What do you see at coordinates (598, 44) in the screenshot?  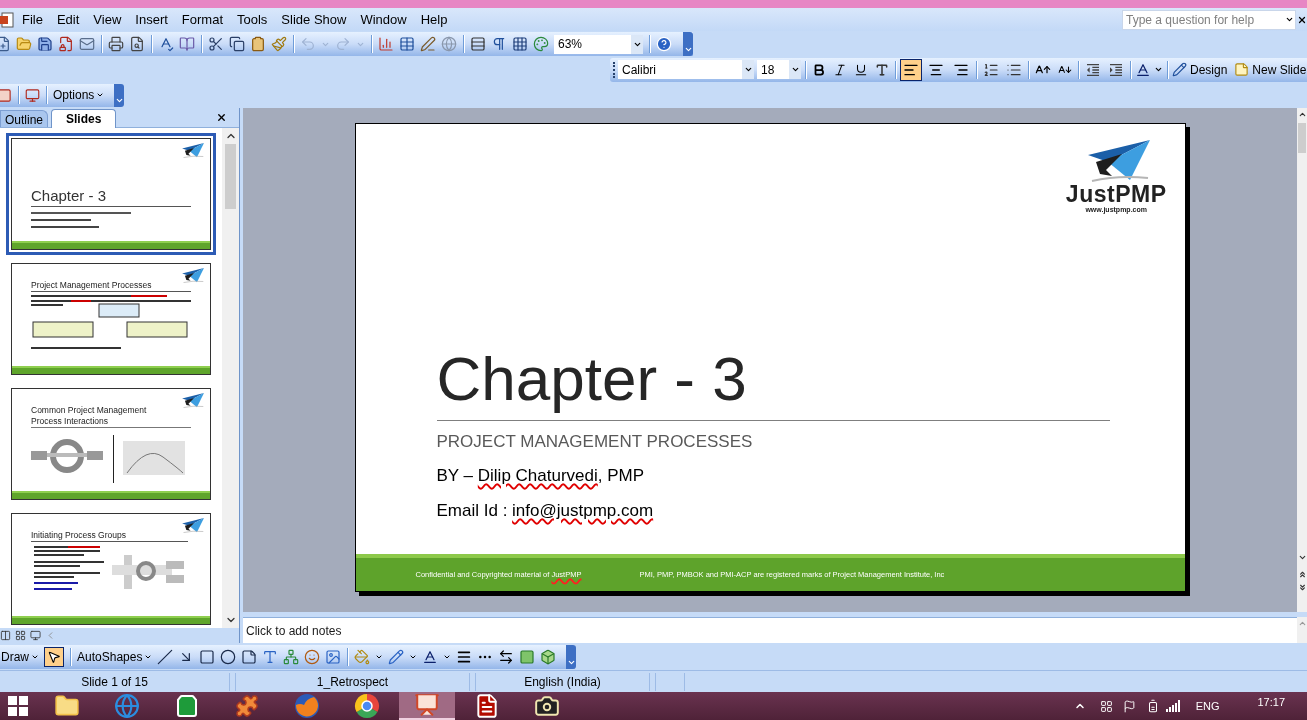 I see `zoom-dropdown: 63%` at bounding box center [598, 44].